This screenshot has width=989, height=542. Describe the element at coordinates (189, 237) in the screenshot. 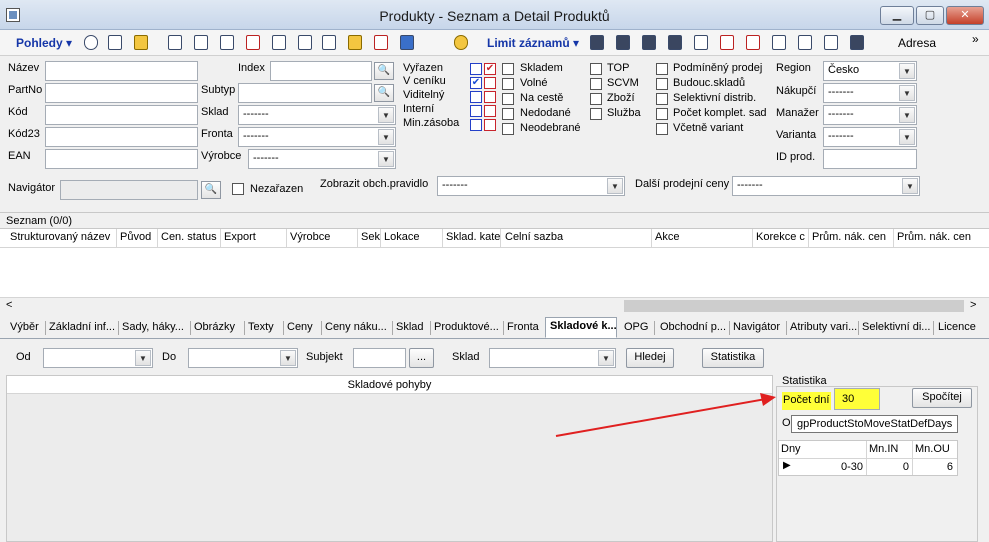

I see `col-header: Cen. status` at that location.